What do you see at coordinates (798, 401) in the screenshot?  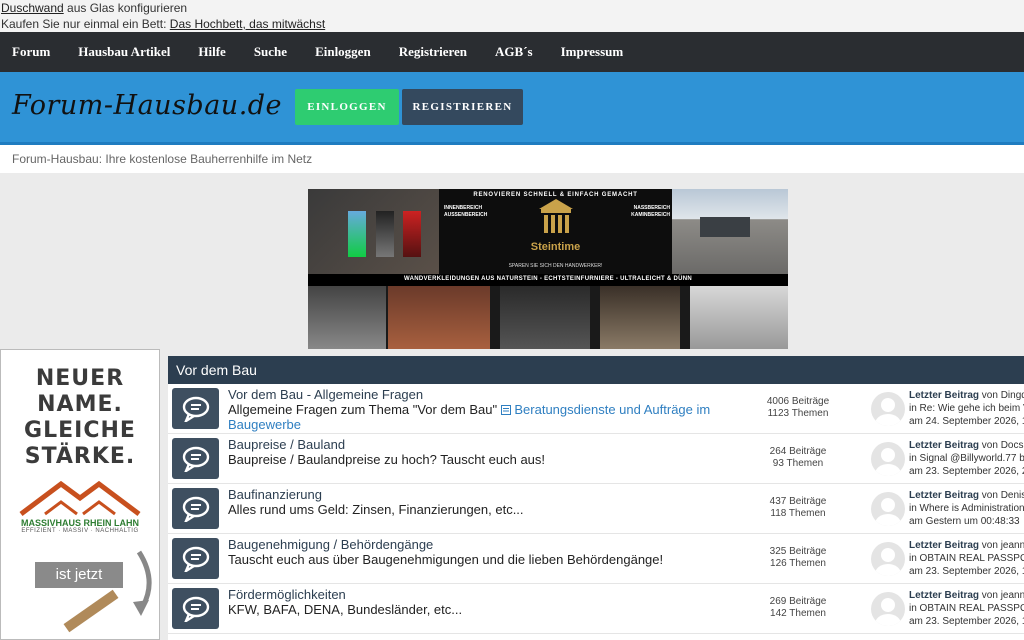 I see `post-count: 4006 Beiträge` at bounding box center [798, 401].